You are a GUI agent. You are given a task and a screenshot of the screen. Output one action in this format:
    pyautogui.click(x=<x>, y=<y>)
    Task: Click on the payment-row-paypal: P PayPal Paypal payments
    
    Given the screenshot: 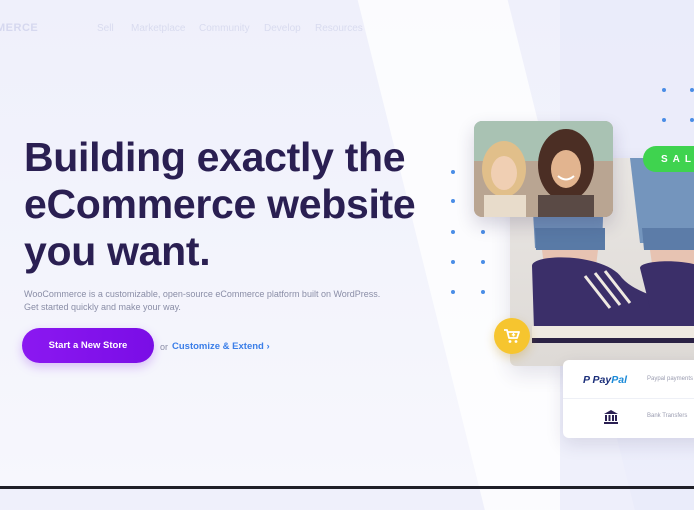 What is the action you would take?
    pyautogui.click(x=628, y=380)
    